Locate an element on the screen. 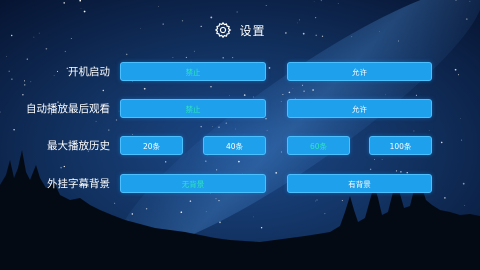 The image size is (480, 270). subtitle-with-background-button: 有背景 is located at coordinates (359, 183).